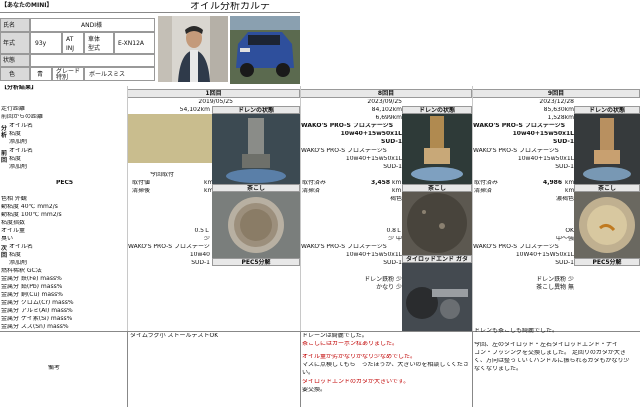 The height and width of the screenshot is (407, 640). What do you see at coordinates (18, 142) in the screenshot?
I see `row-additive: 添加剤` at bounding box center [18, 142].